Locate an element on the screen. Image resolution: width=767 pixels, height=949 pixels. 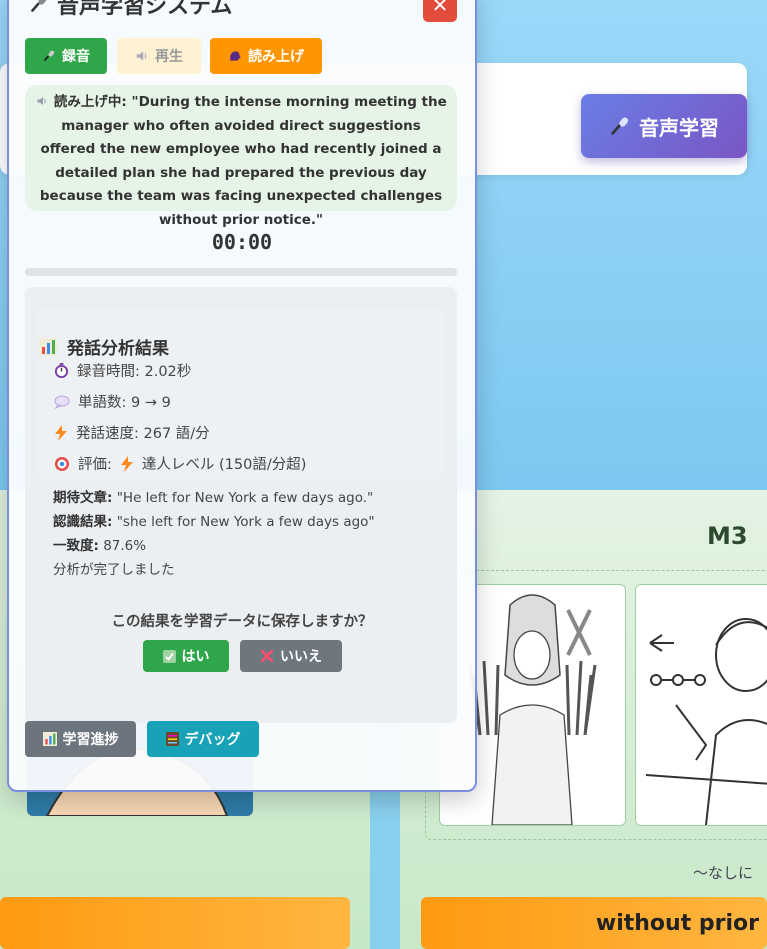
target-icon is located at coordinates (62, 463).